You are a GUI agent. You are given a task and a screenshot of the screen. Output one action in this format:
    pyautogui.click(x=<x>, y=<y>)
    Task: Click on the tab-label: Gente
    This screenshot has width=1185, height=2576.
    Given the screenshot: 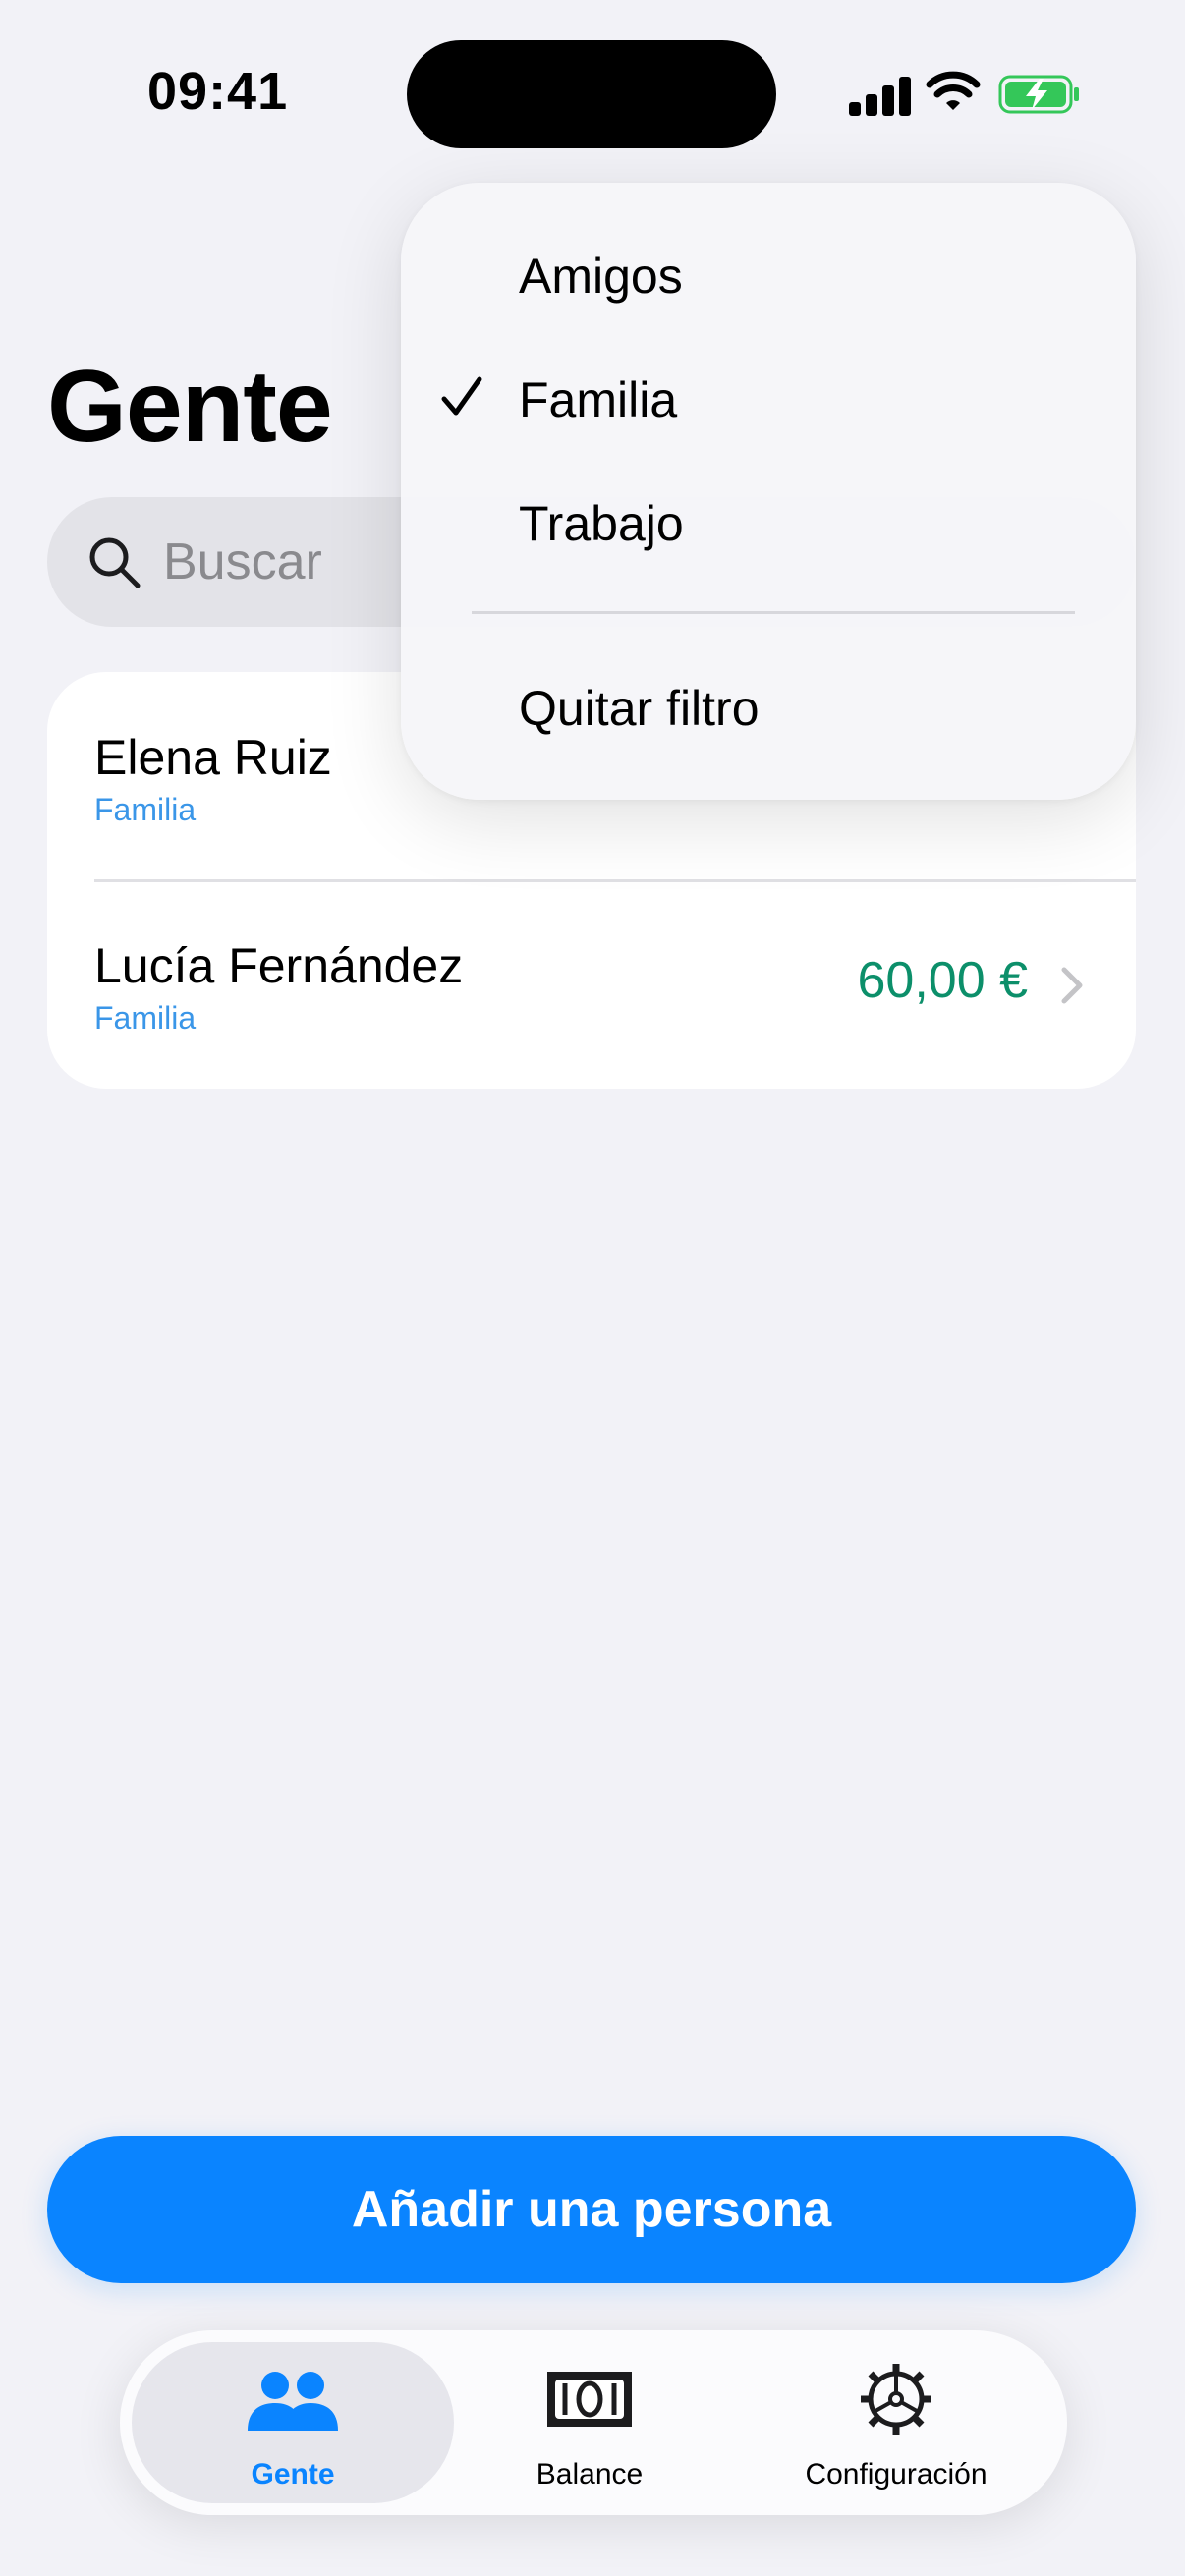 What is the action you would take?
    pyautogui.click(x=293, y=2474)
    